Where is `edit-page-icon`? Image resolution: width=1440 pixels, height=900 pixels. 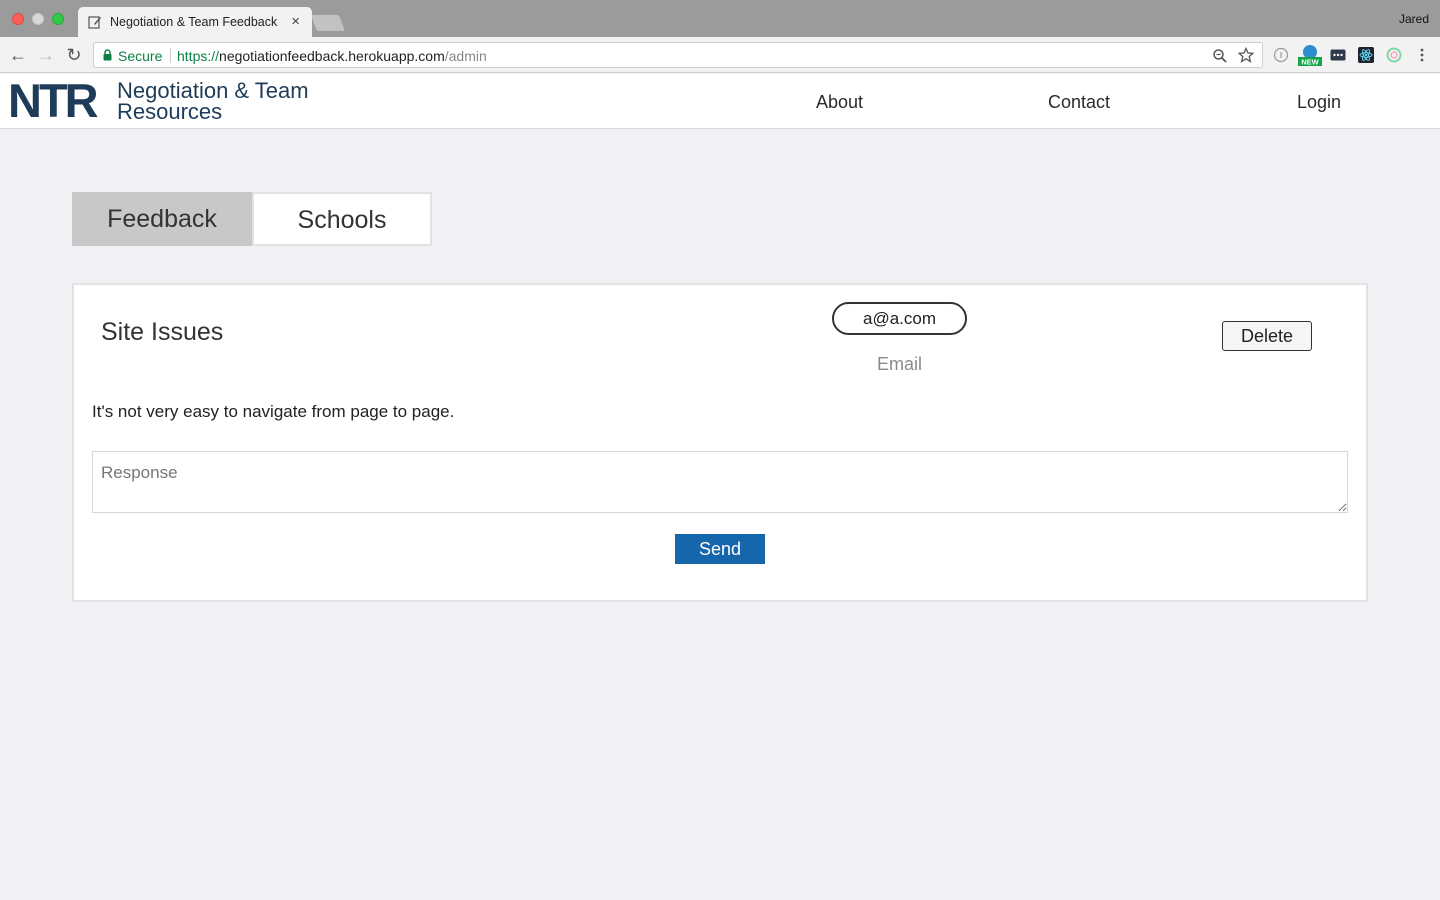
edit-page-icon is located at coordinates (94, 22).